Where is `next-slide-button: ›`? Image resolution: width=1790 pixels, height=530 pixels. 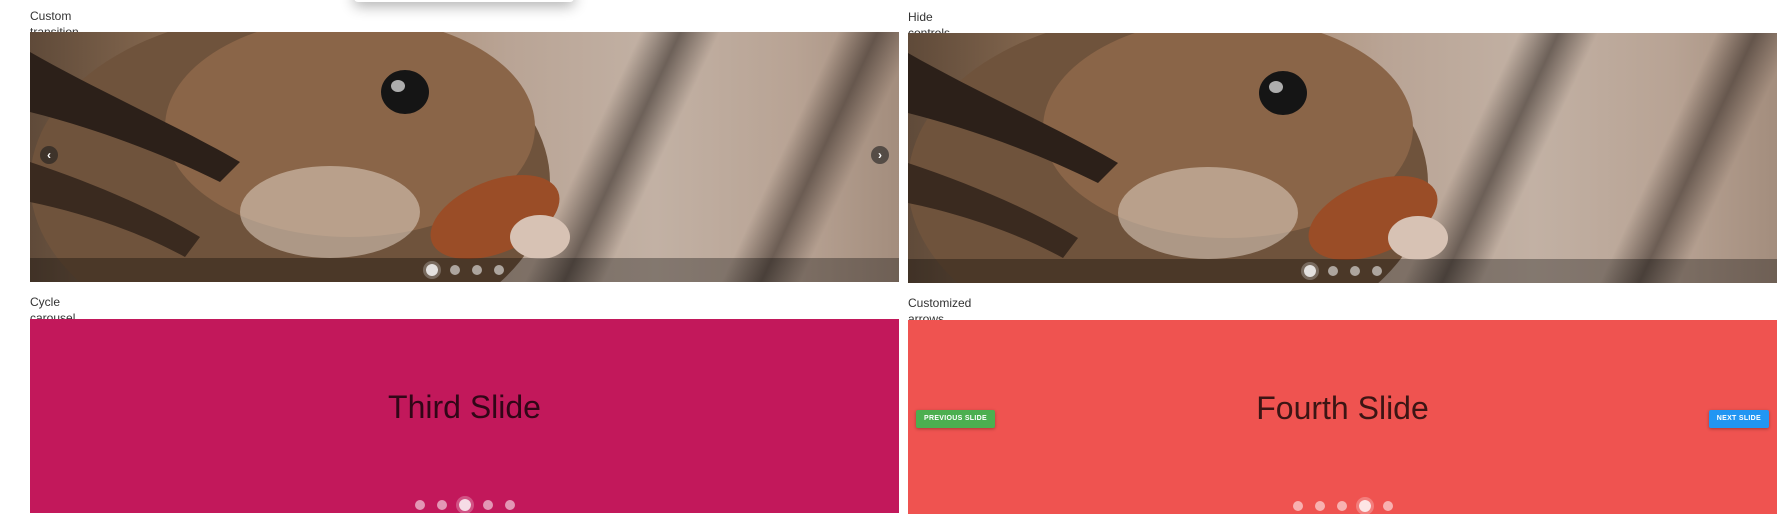
next-slide-button: › is located at coordinates (880, 155).